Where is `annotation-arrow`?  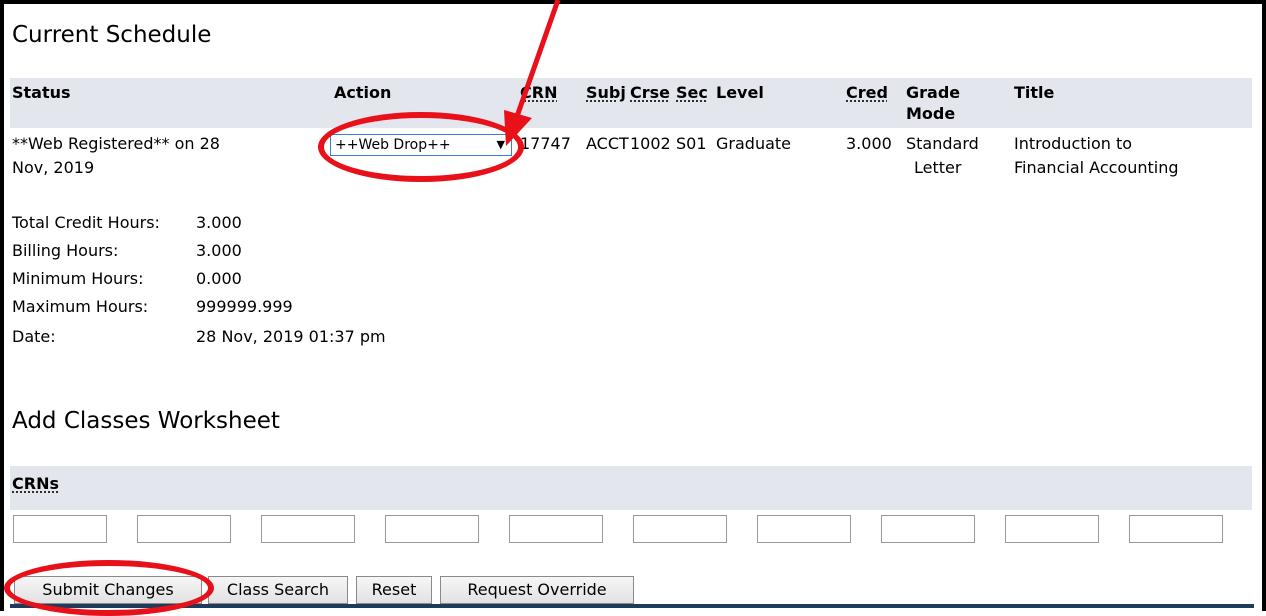 annotation-arrow is located at coordinates (532, 73).